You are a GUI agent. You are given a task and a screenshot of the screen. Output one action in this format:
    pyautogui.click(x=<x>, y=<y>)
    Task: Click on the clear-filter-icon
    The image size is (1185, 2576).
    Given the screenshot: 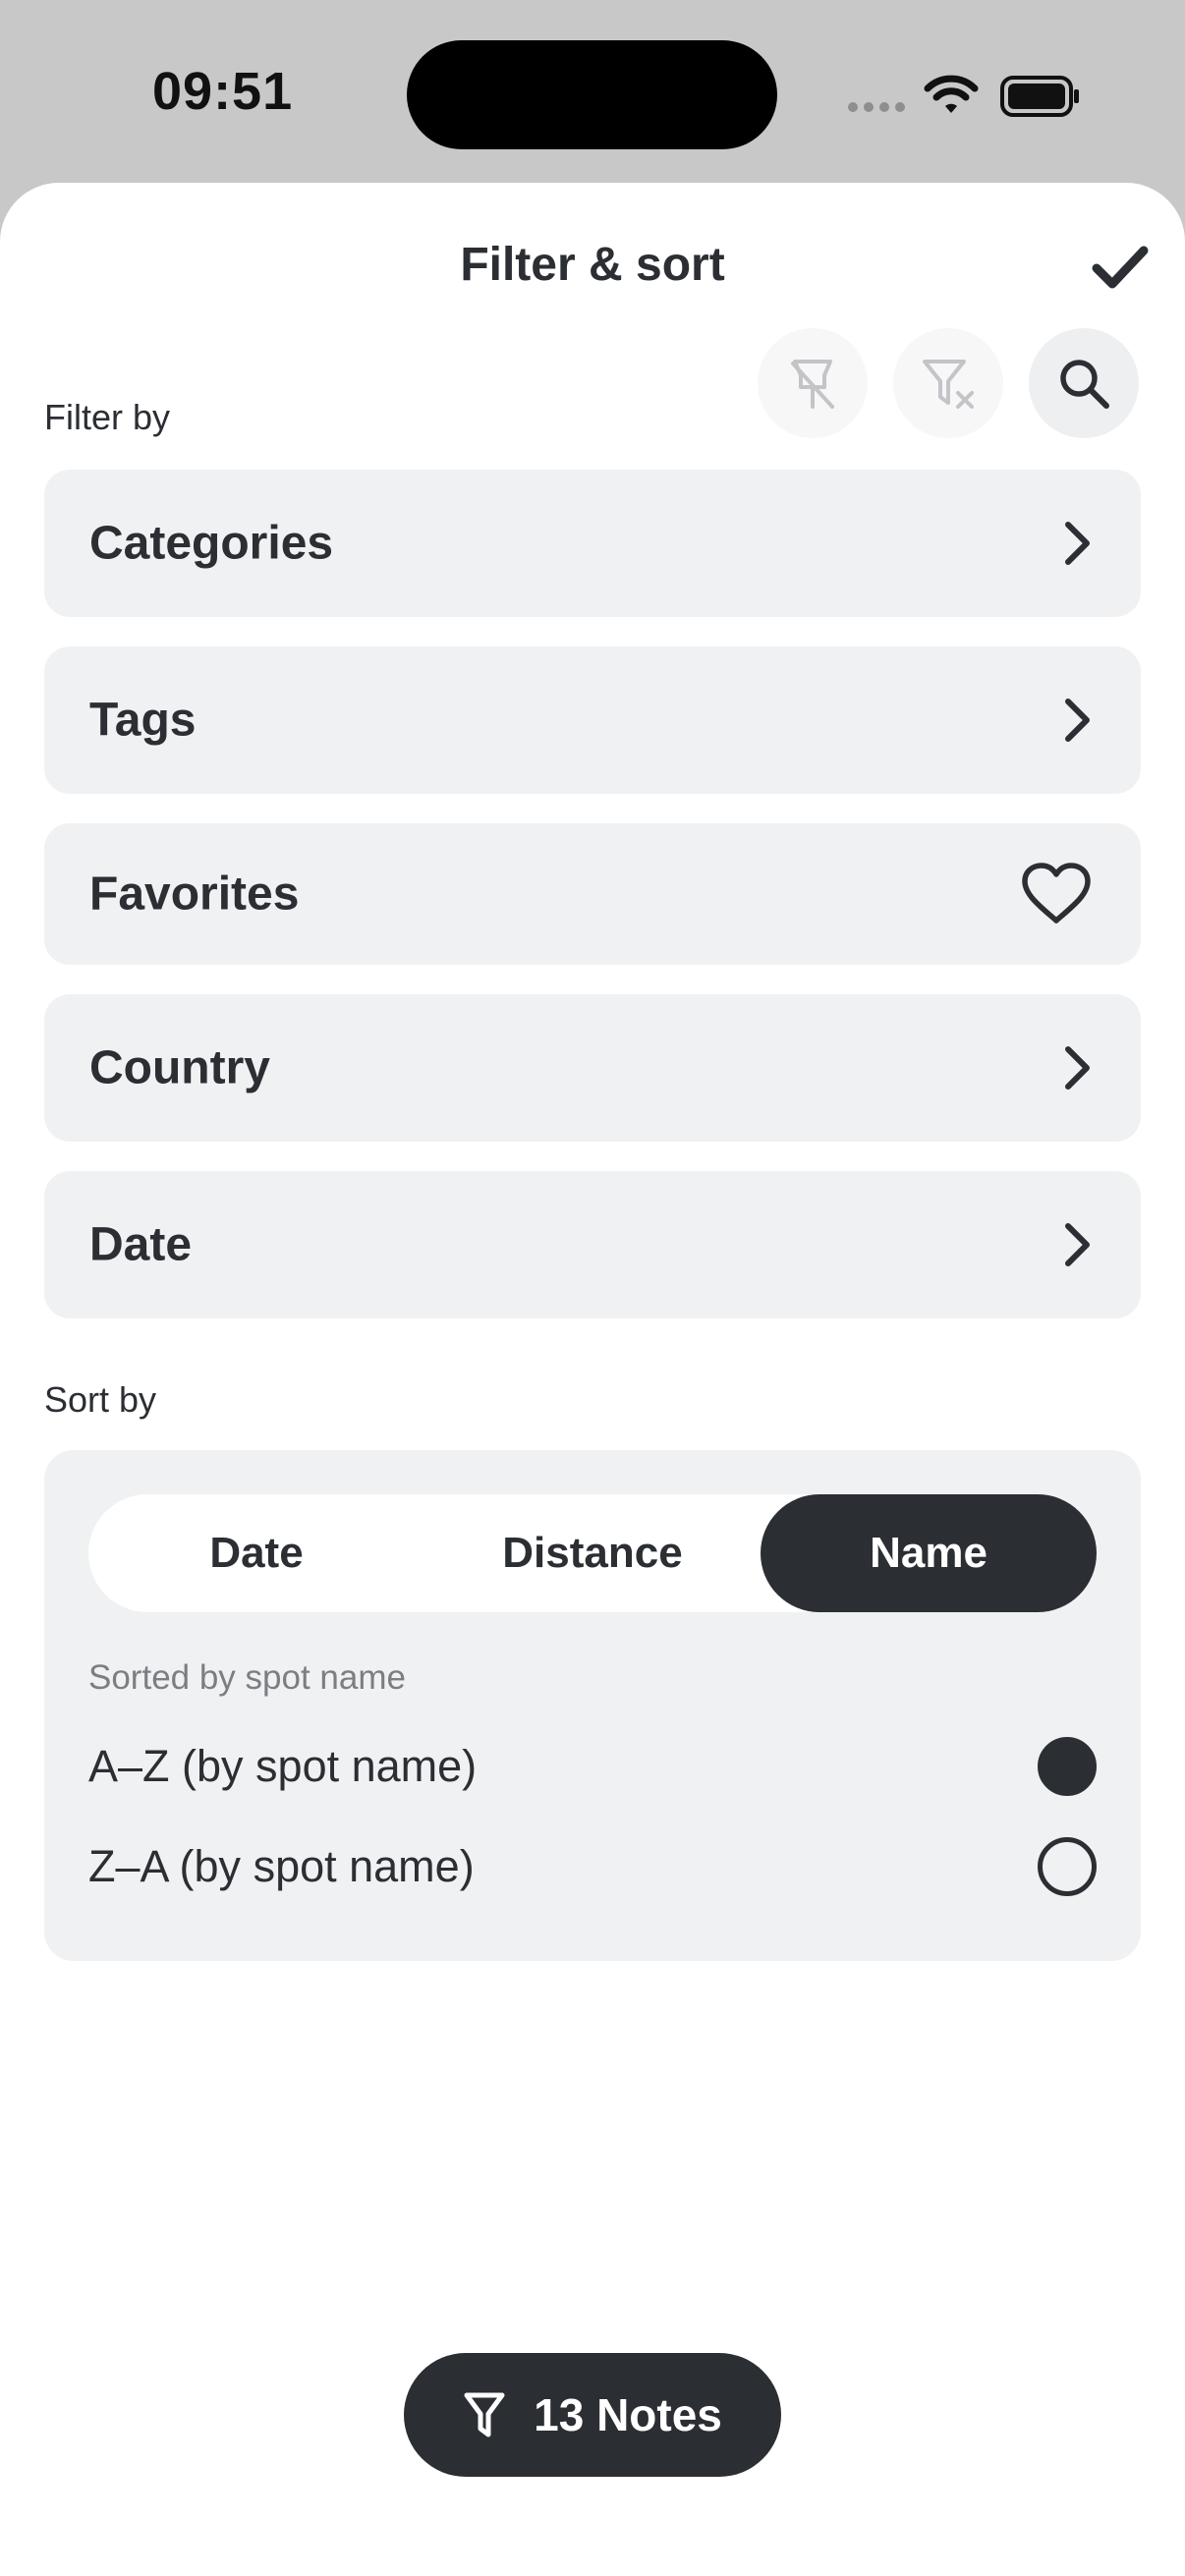 What is the action you would take?
    pyautogui.click(x=949, y=384)
    